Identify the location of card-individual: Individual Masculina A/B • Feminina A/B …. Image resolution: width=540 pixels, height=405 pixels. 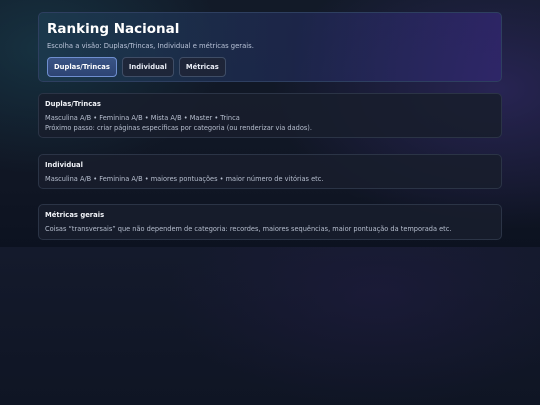
(270, 171).